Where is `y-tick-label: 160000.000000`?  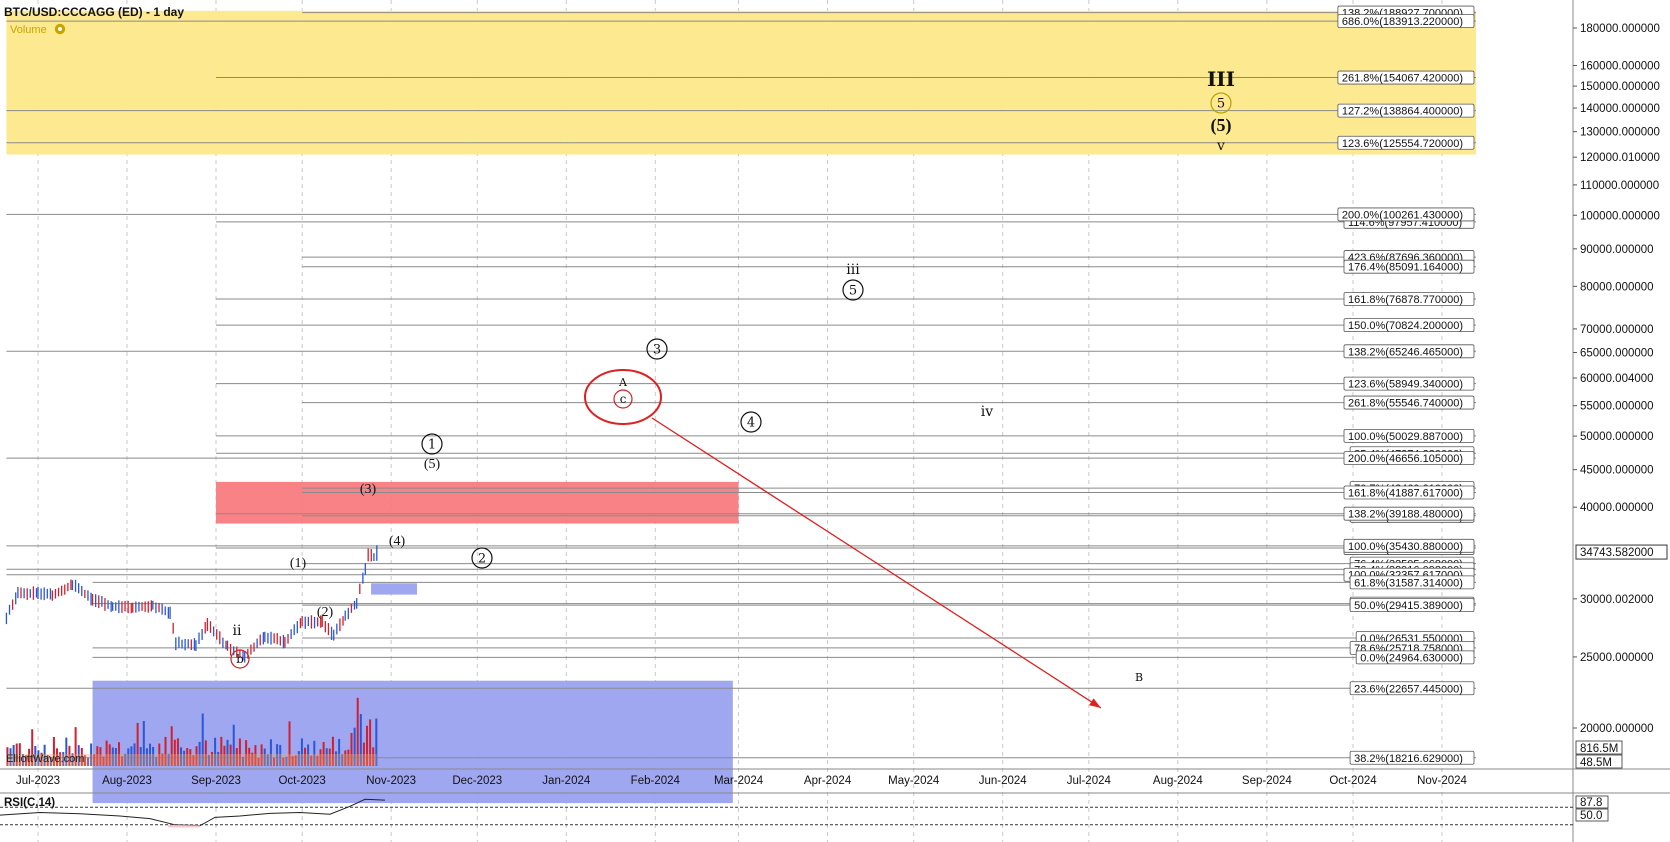 y-tick-label: 160000.000000 is located at coordinates (1620, 67).